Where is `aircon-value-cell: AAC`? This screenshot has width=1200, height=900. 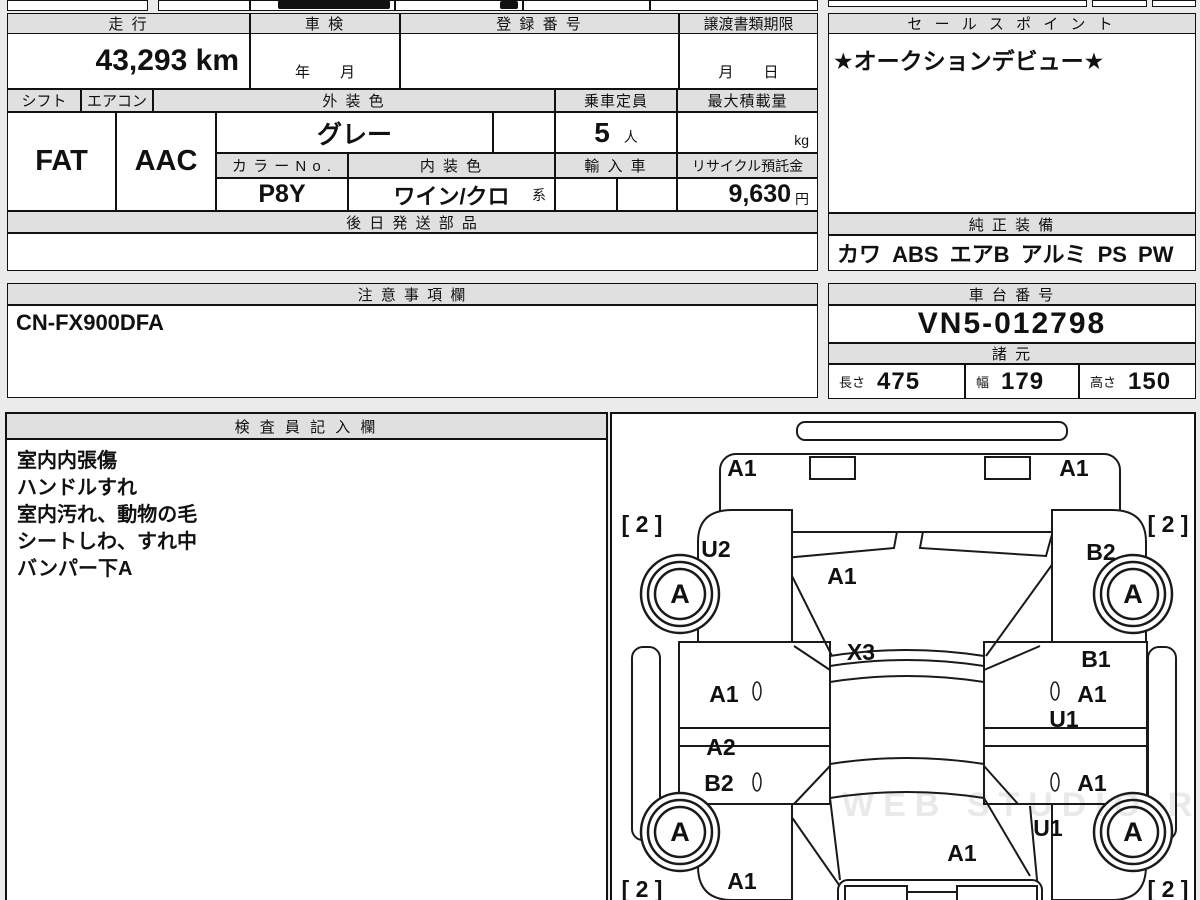
aircon-value-cell: AAC is located at coordinates (166, 161).